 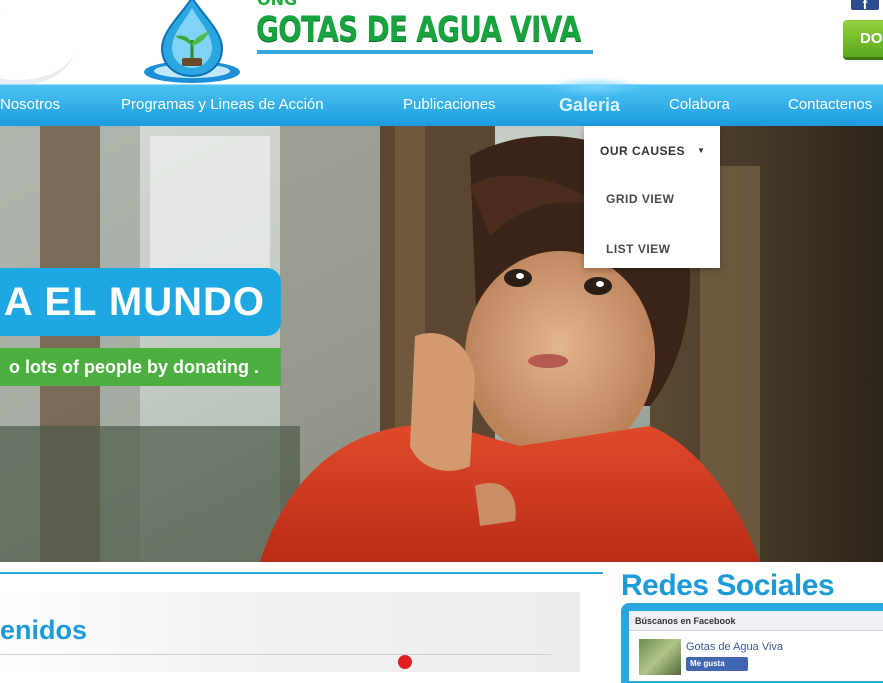 What do you see at coordinates (863, 38) in the screenshot?
I see `donate-button: DO` at bounding box center [863, 38].